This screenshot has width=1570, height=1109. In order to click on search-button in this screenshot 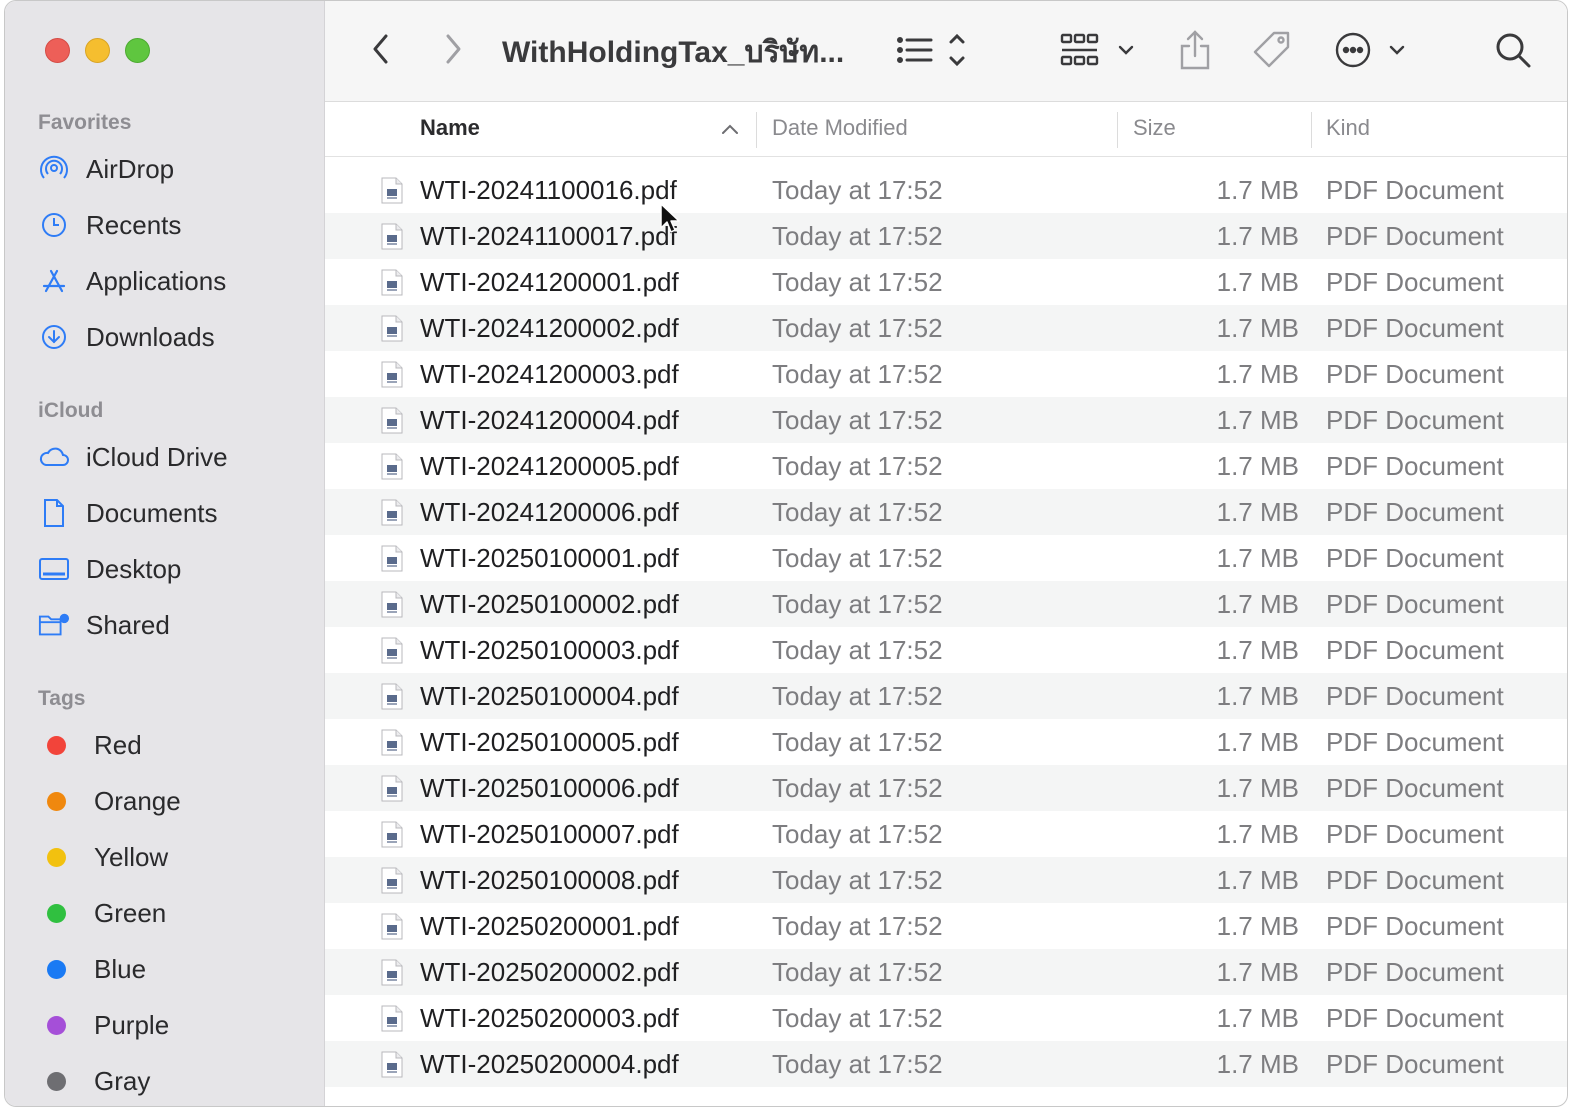, I will do `click(1513, 50)`.